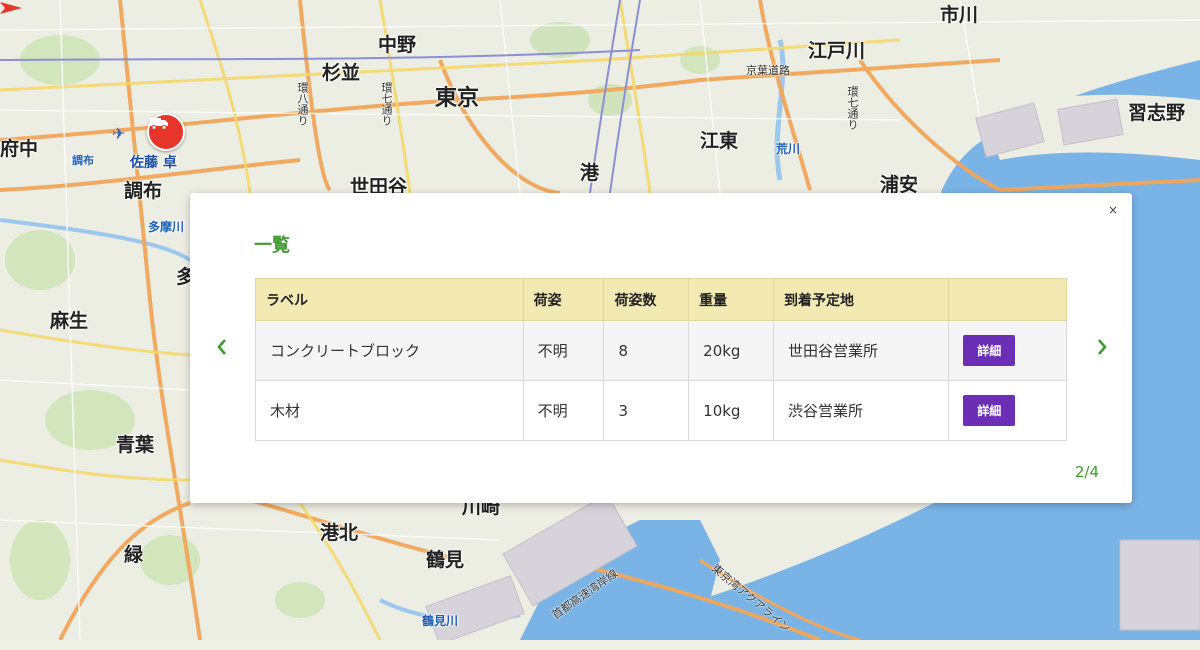 This screenshot has width=1200, height=650. I want to click on column-header-label: ラベル, so click(389, 299).